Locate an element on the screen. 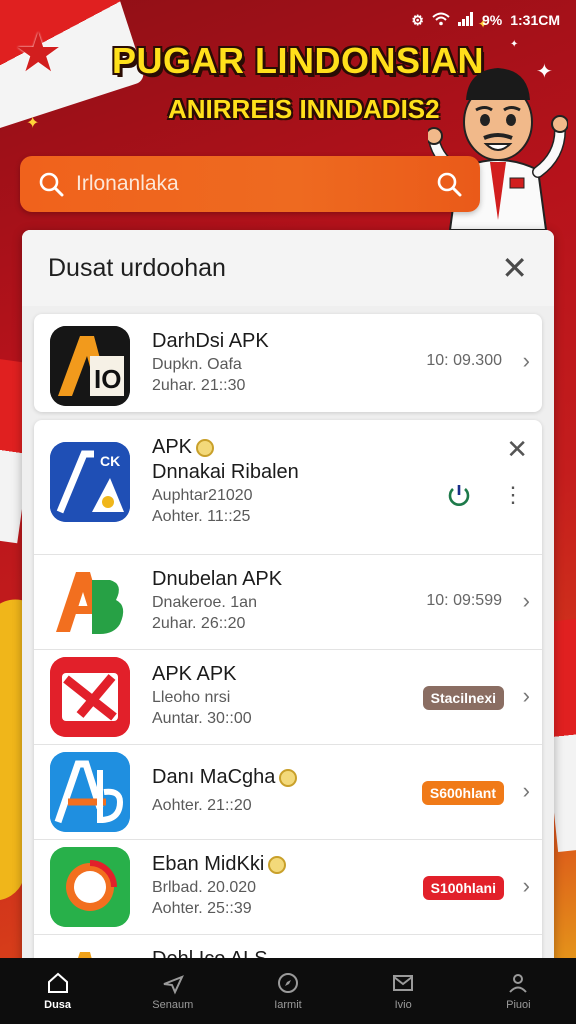 This screenshot has width=576, height=1024. list-item: Danı MaCgha Aohter. 21::20 S600hlant › is located at coordinates (288, 793).